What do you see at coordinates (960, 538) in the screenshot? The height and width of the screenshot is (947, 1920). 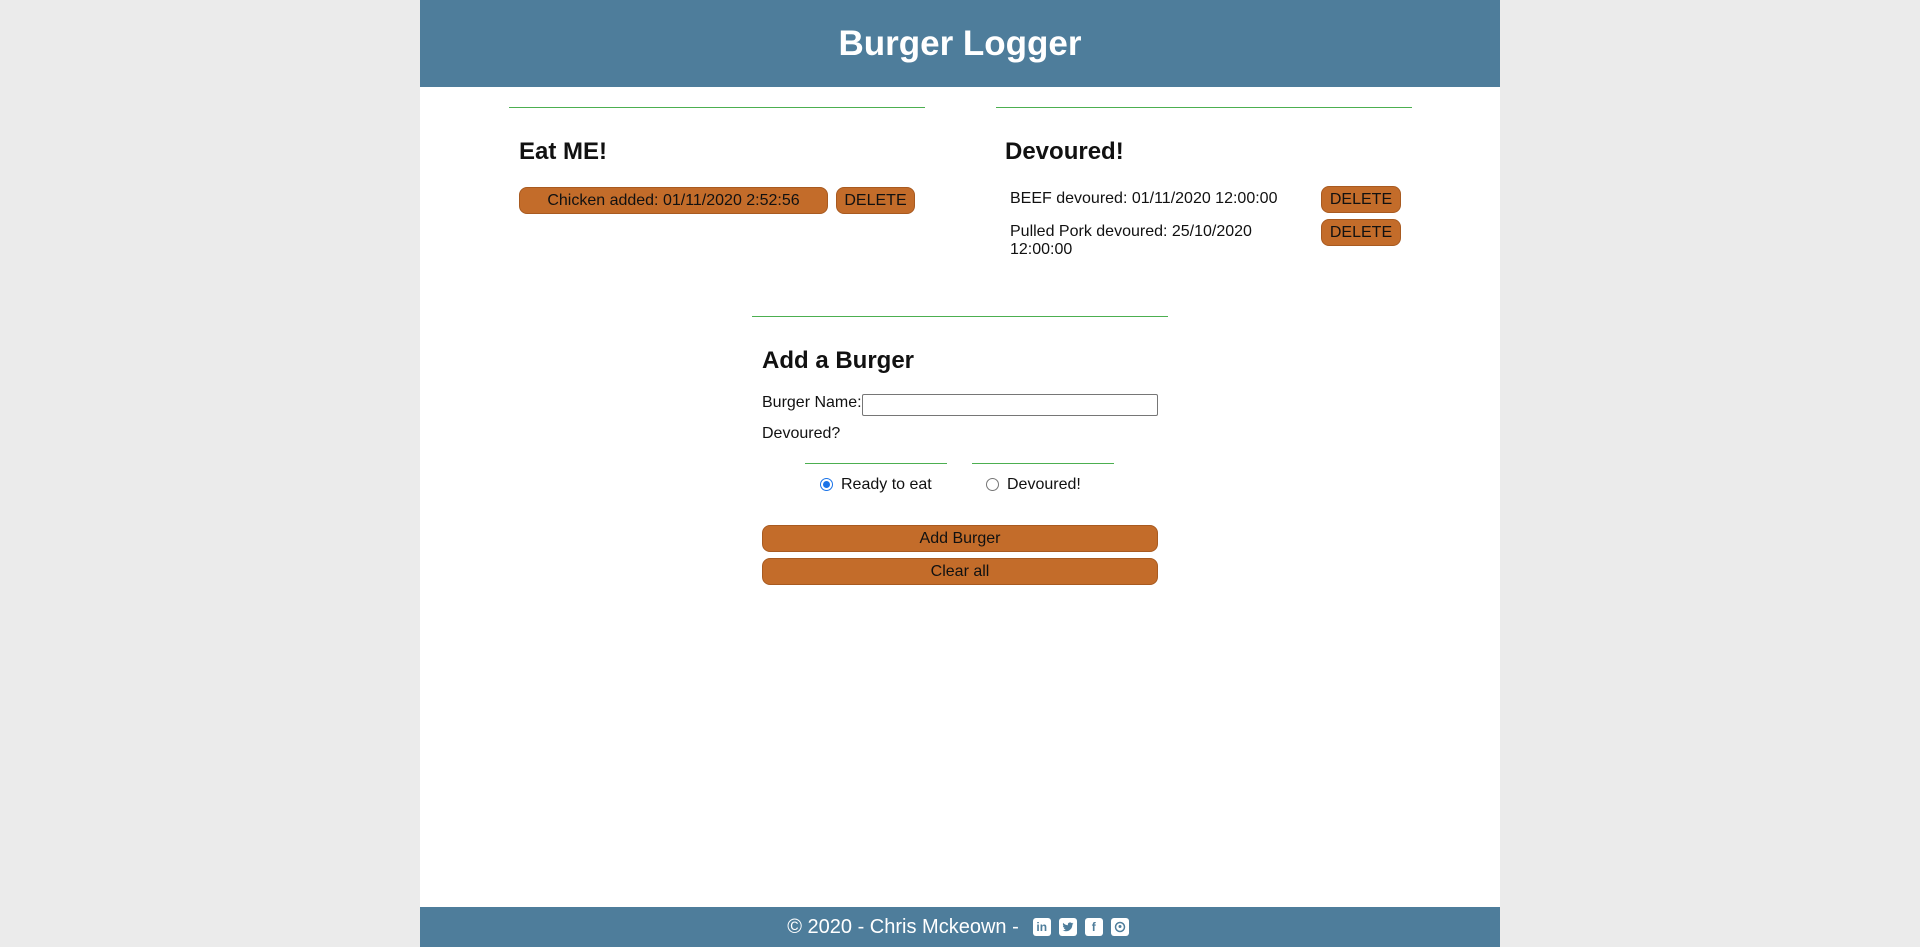 I see `add-burger-button: Add Burger` at bounding box center [960, 538].